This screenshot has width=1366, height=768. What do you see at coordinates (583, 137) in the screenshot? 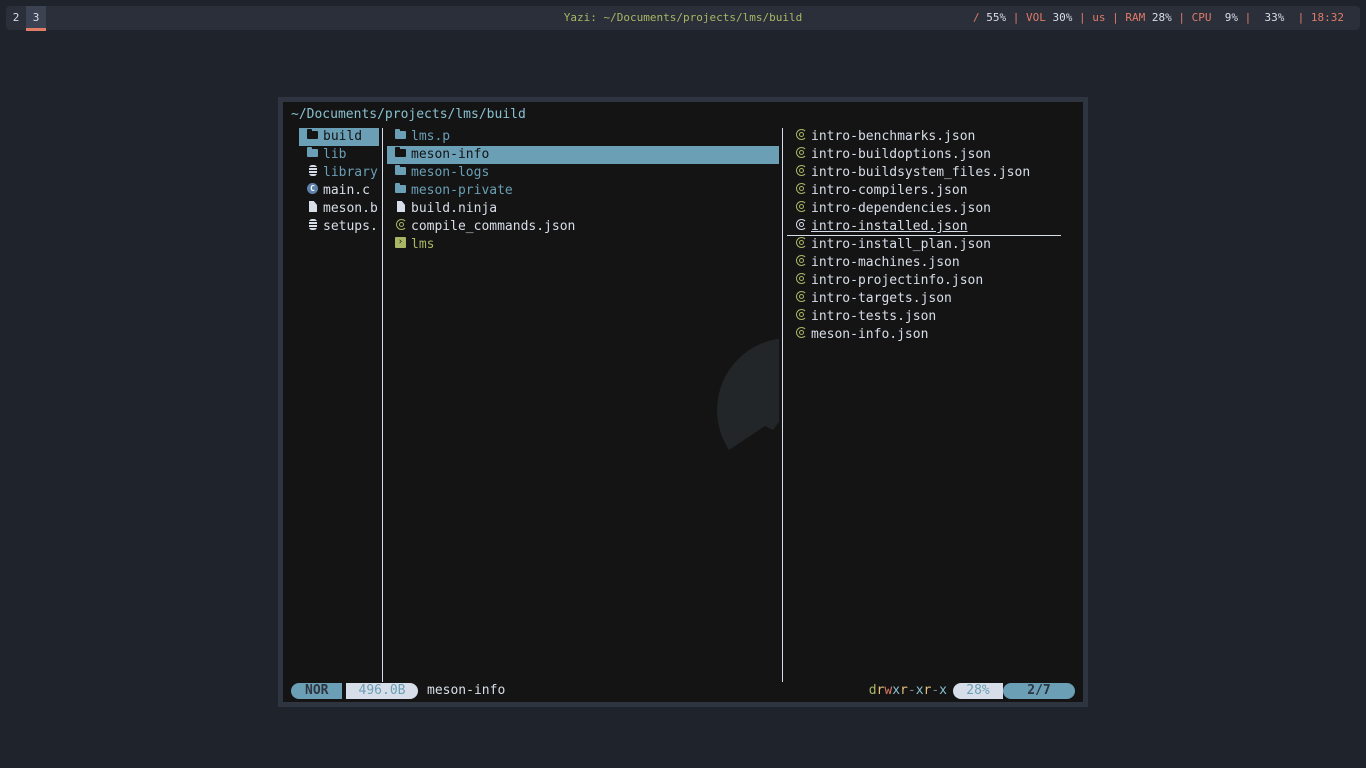
I see `list-item: lms.p` at bounding box center [583, 137].